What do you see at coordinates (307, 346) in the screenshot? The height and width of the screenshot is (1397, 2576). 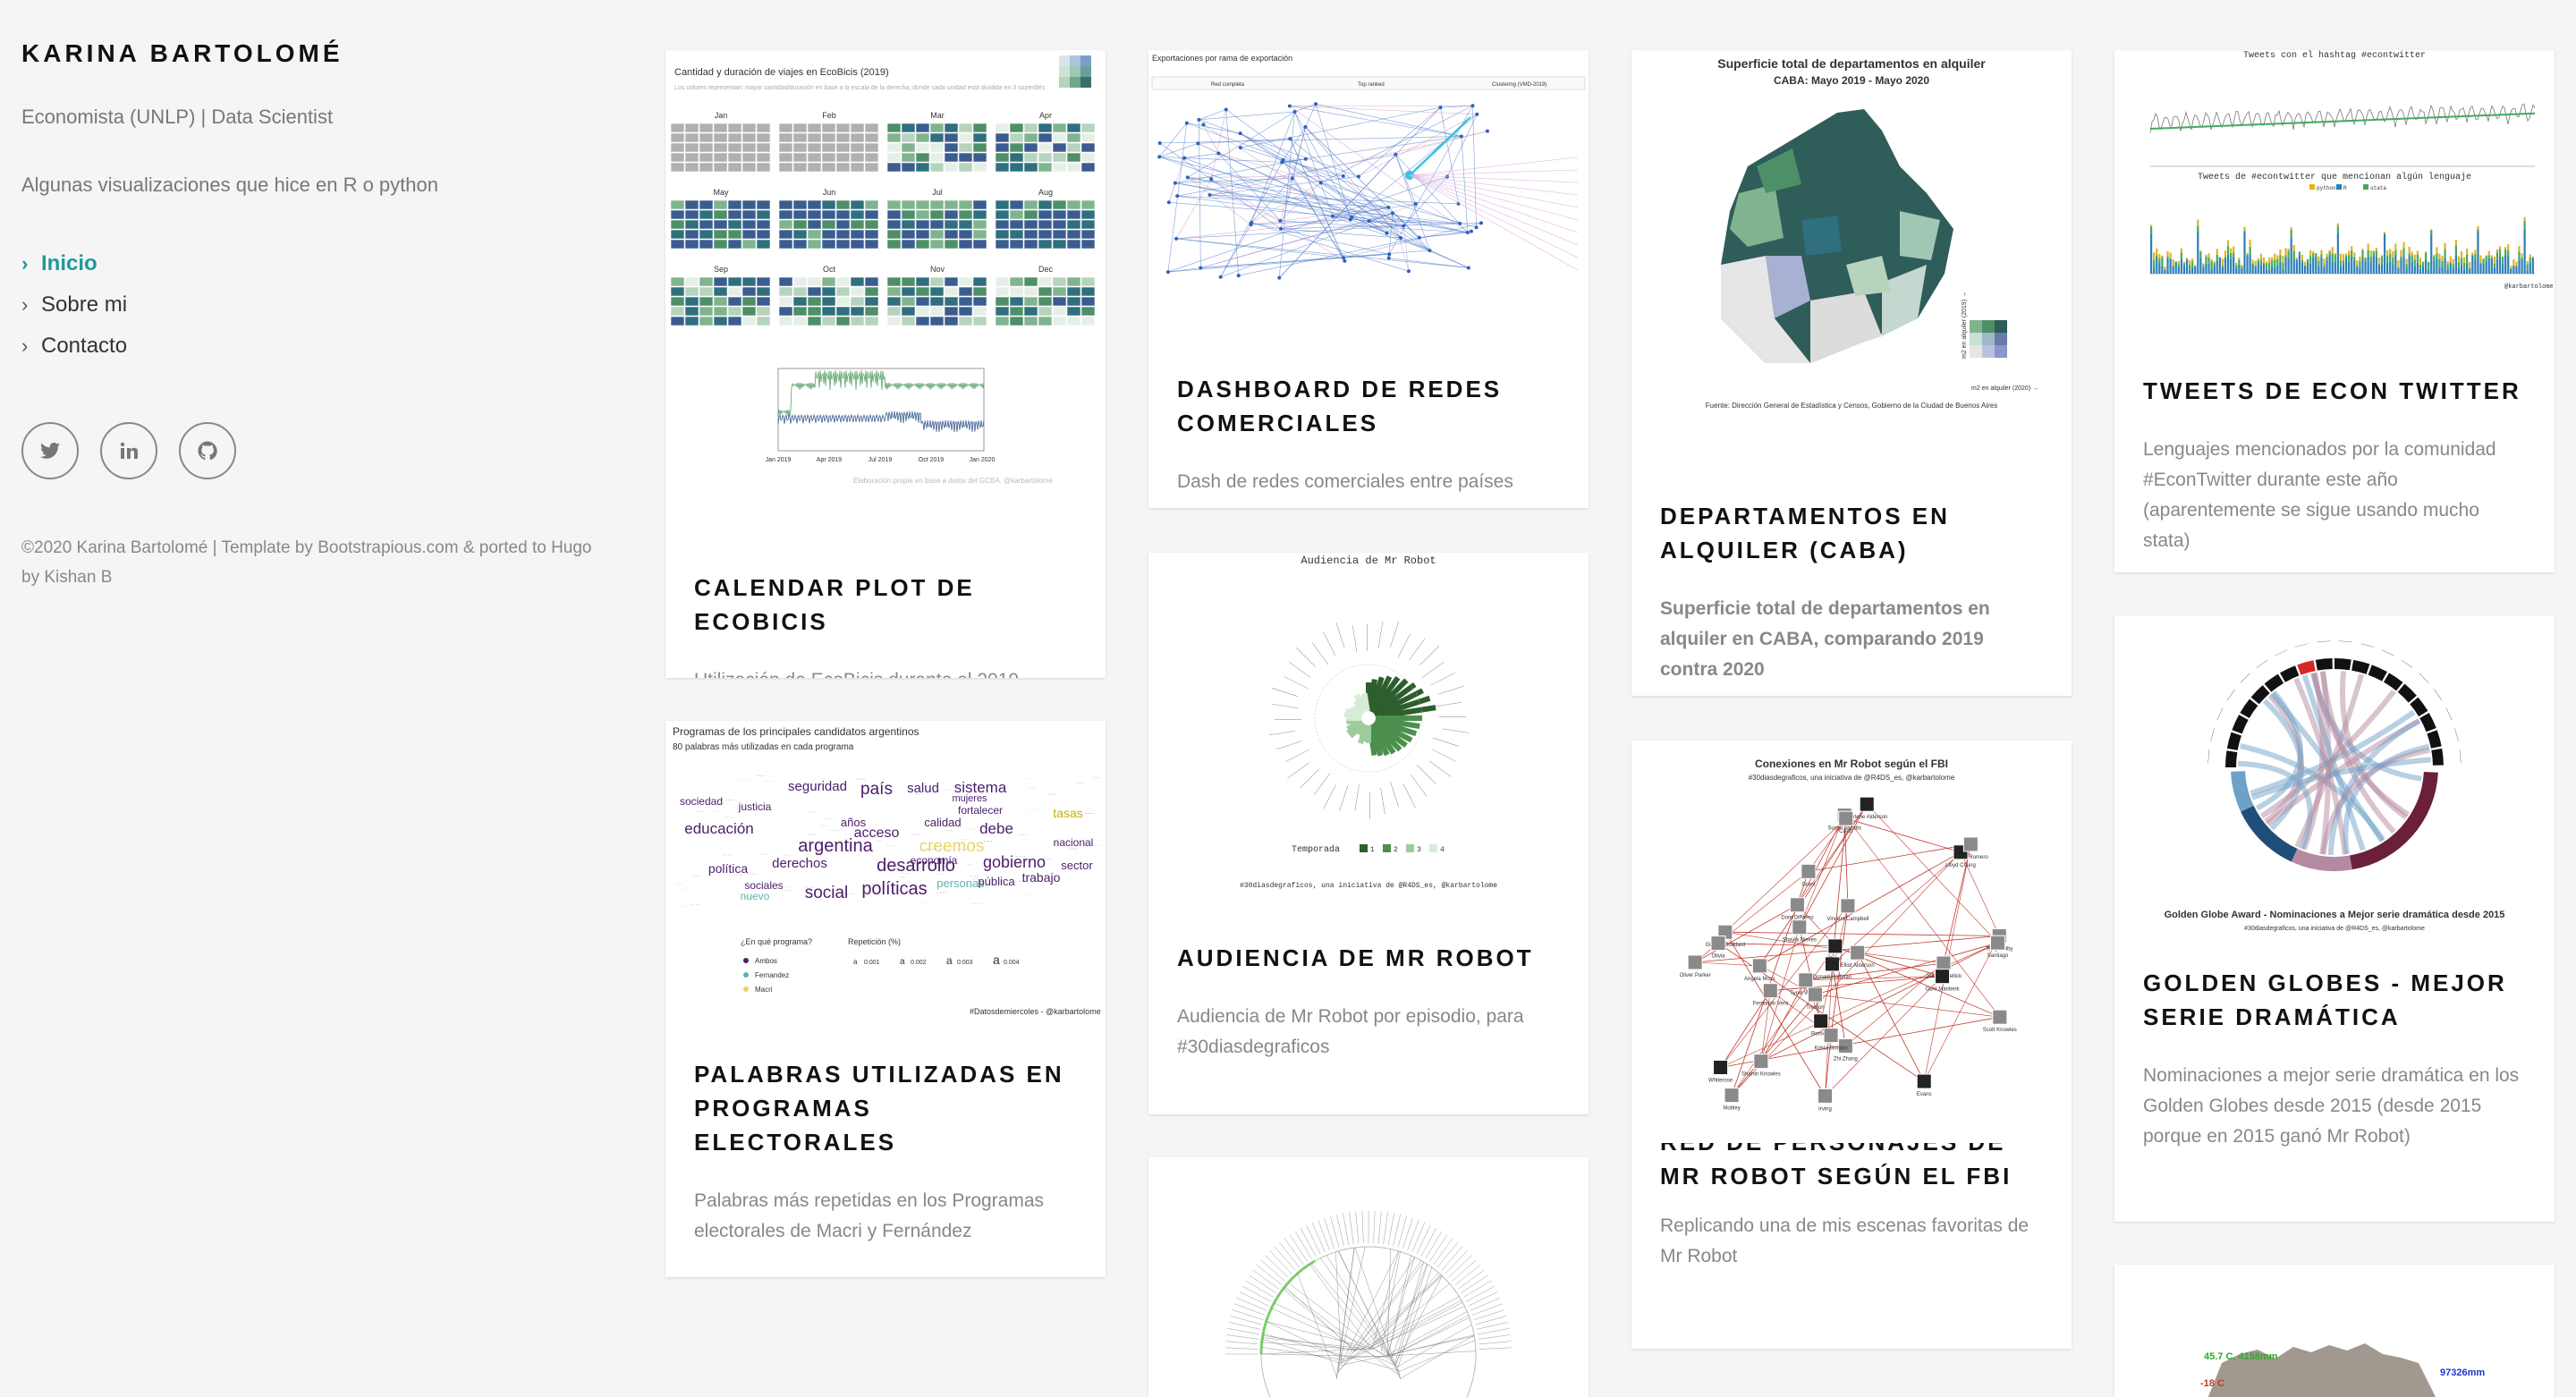 I see `nav-item-contacto: › Contacto` at bounding box center [307, 346].